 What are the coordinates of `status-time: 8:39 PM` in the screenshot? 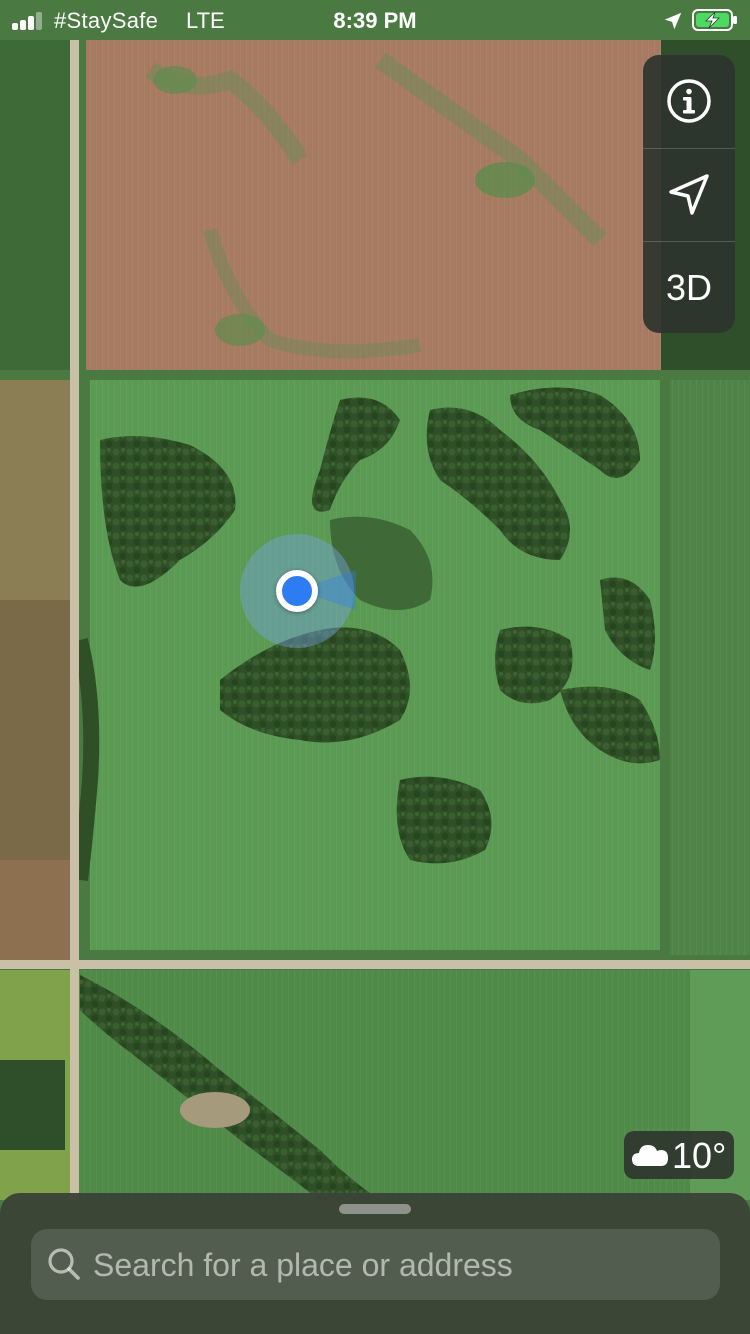 It's located at (375, 20).